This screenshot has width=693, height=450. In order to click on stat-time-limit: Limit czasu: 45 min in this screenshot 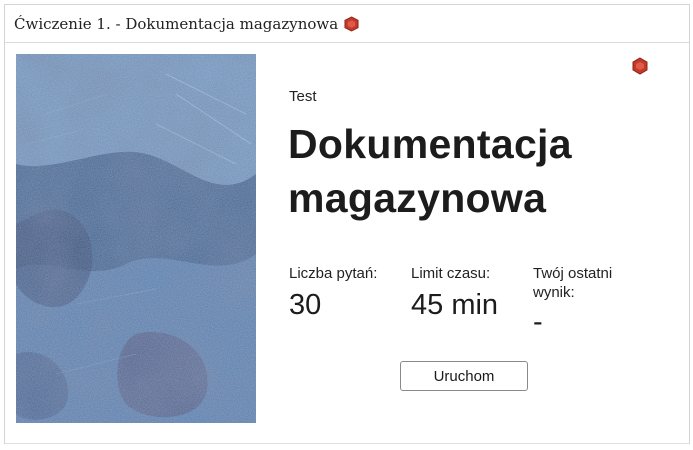, I will do `click(454, 293)`.